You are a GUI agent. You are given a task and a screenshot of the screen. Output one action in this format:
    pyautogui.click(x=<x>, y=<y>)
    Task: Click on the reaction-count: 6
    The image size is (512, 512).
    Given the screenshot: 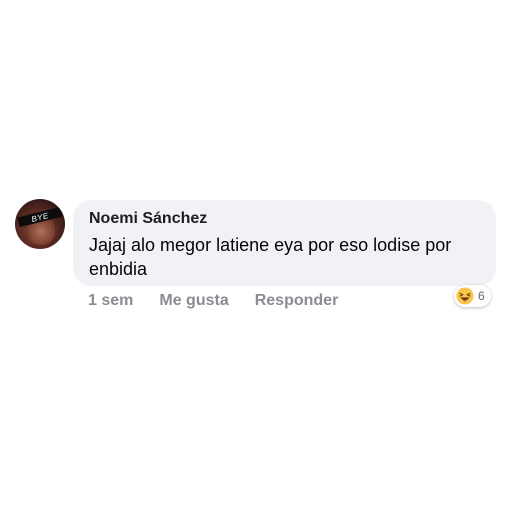 What is the action you would take?
    pyautogui.click(x=481, y=296)
    